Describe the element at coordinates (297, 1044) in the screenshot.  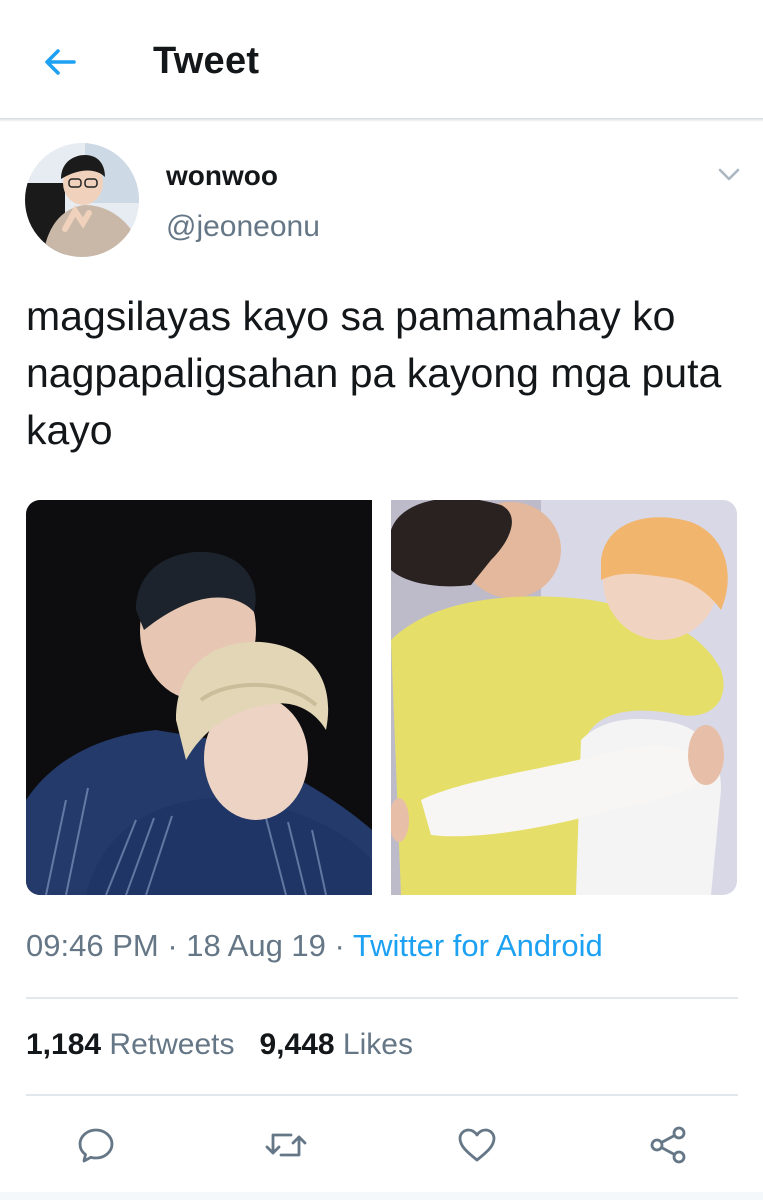
I see `likes-count: 9,448` at that location.